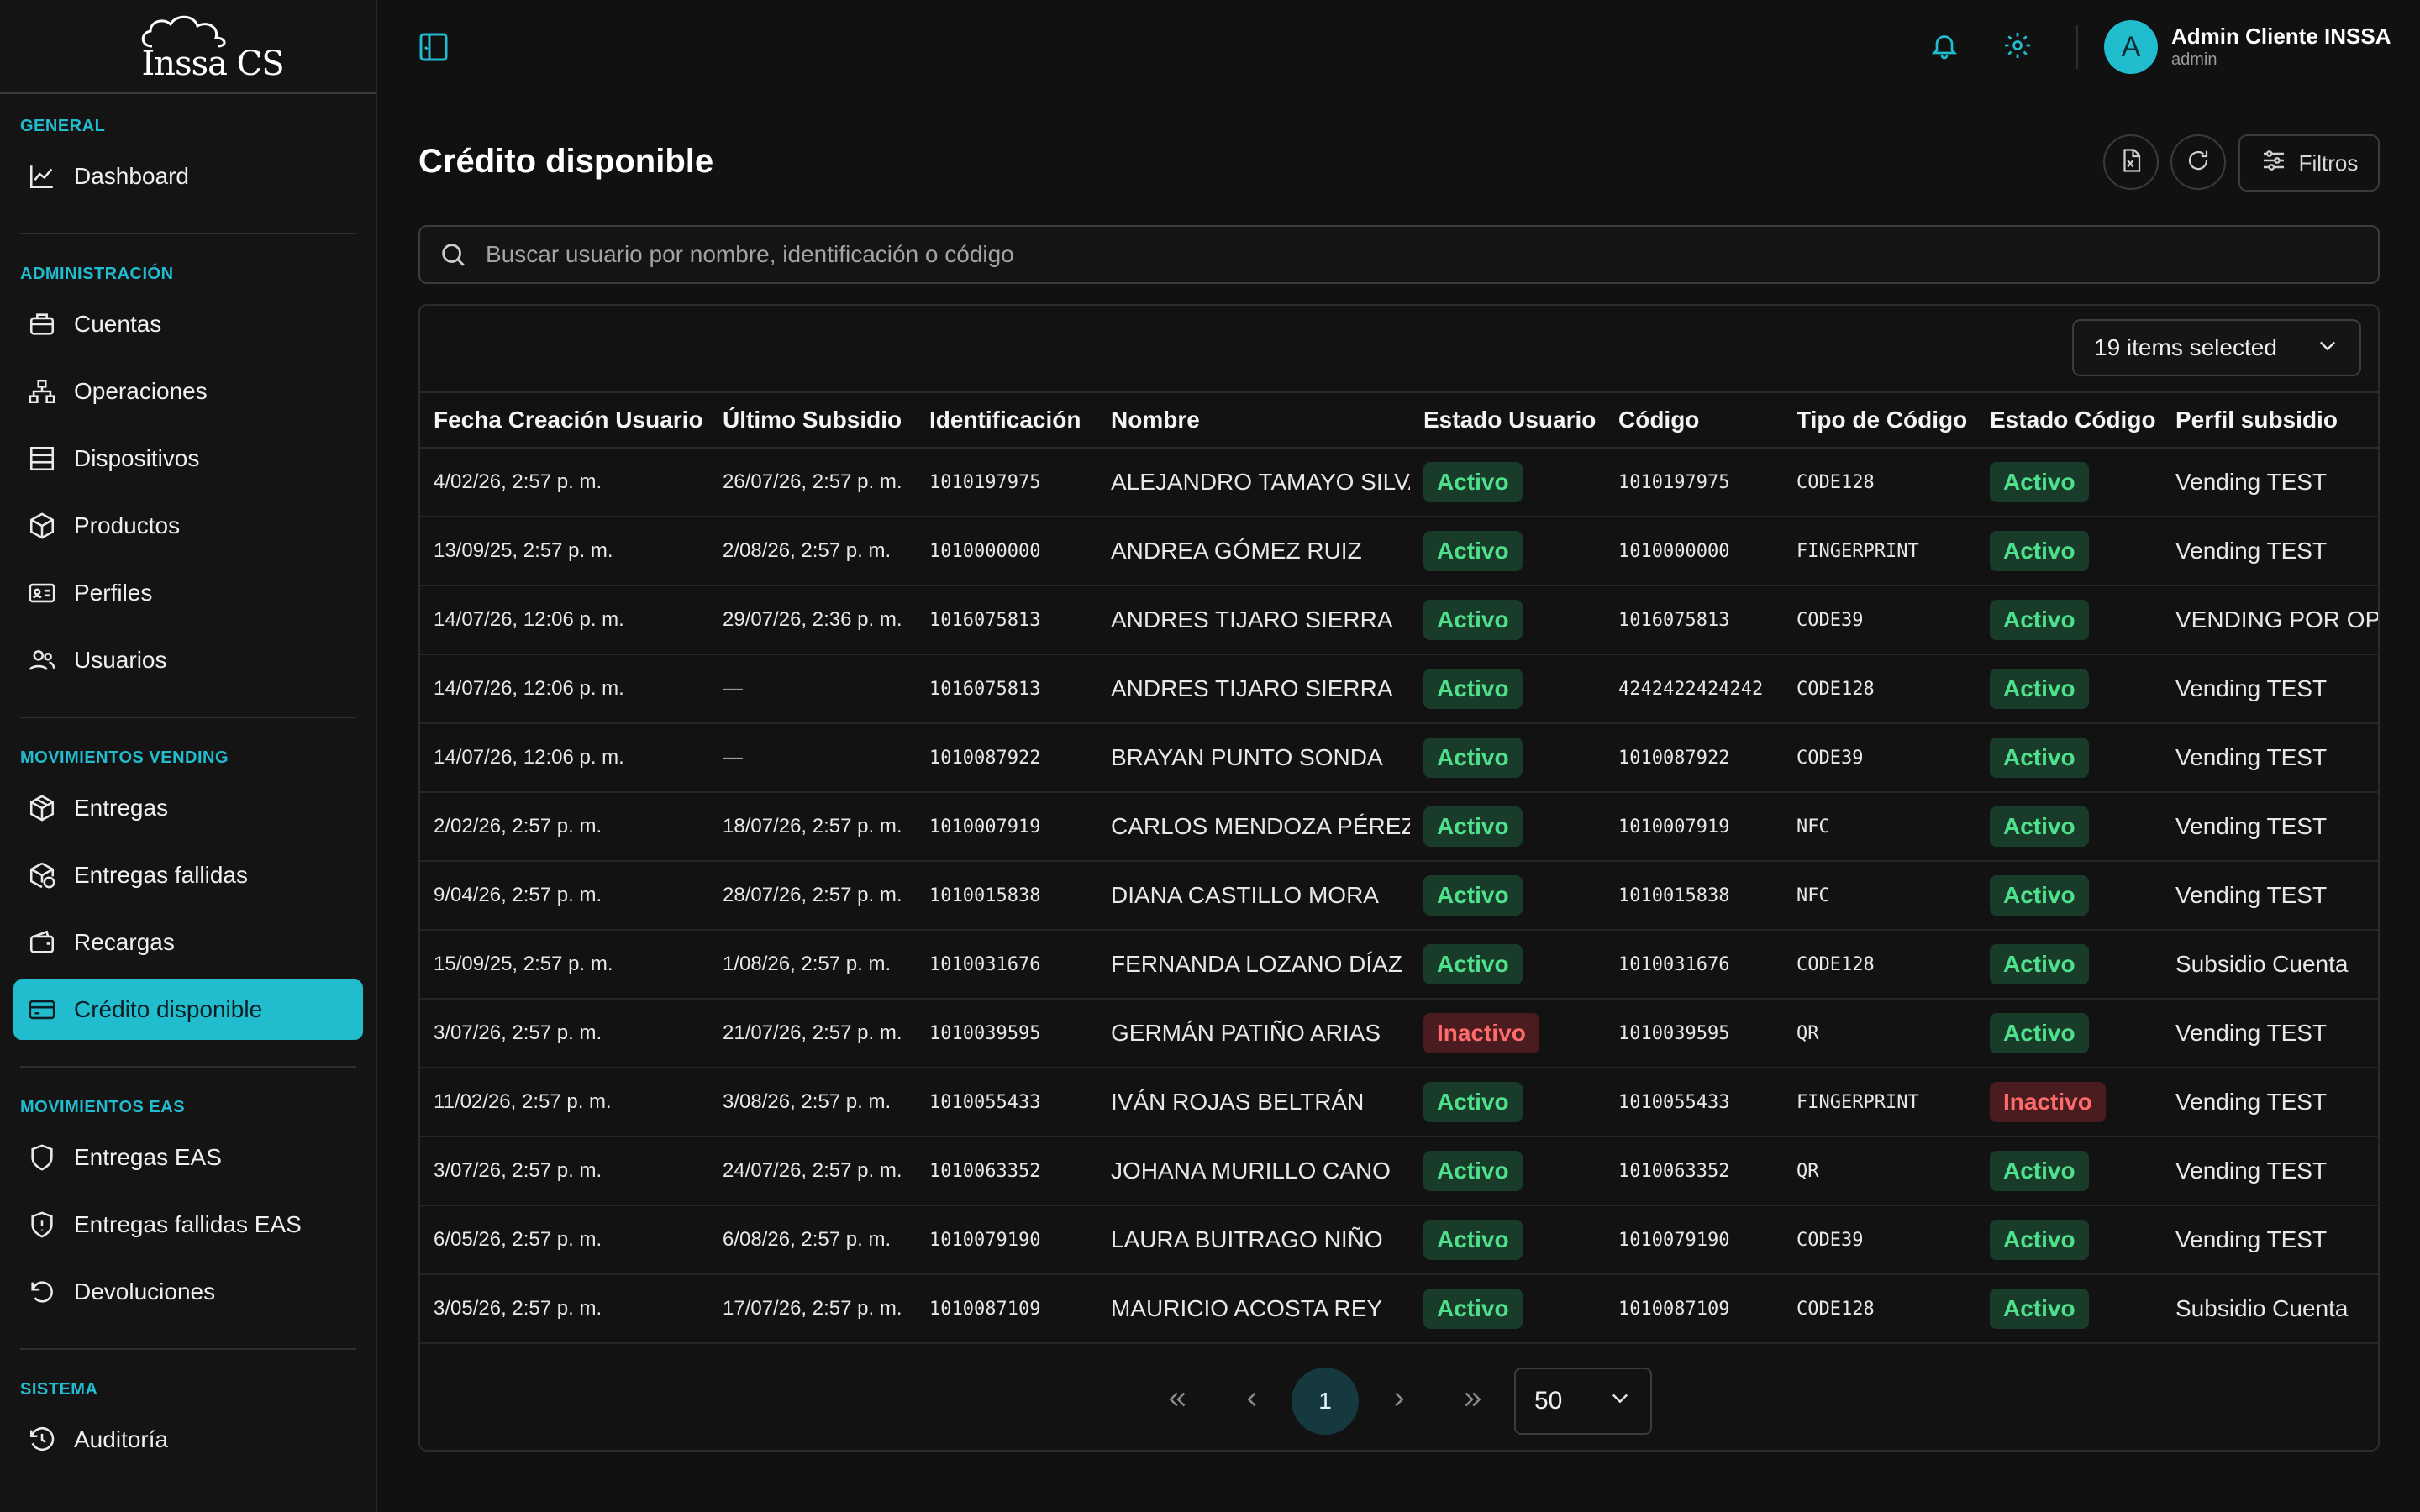 This screenshot has height=1512, width=2420. I want to click on cell-nombre: GERMÁN PATIÑO ARIAS, so click(1246, 1033).